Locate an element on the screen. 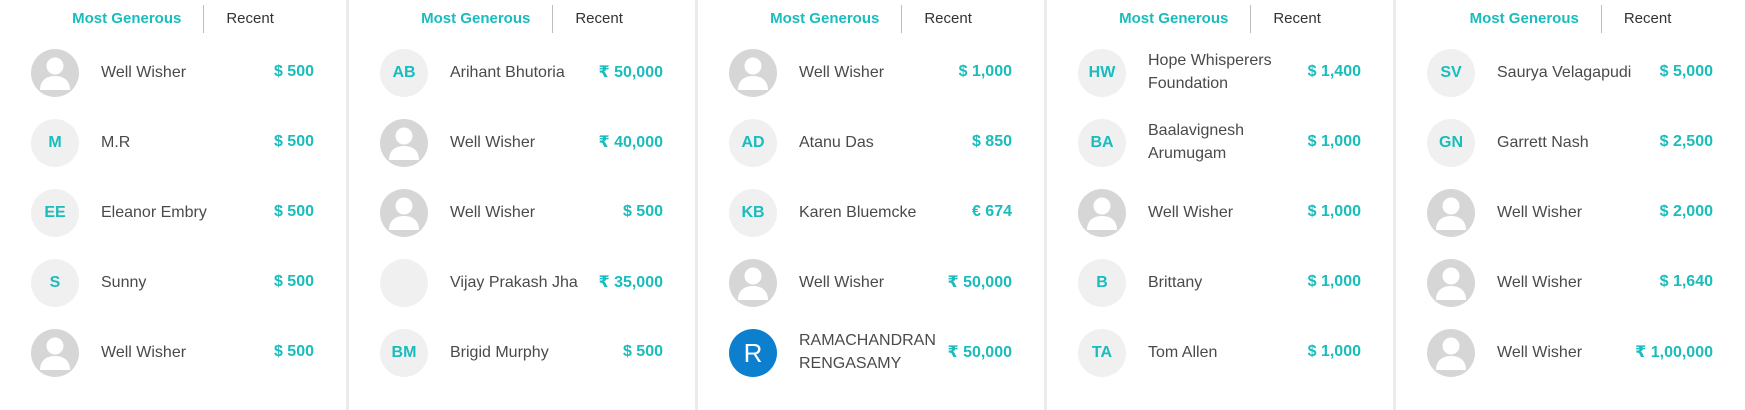  avatar-initials: S is located at coordinates (55, 283).